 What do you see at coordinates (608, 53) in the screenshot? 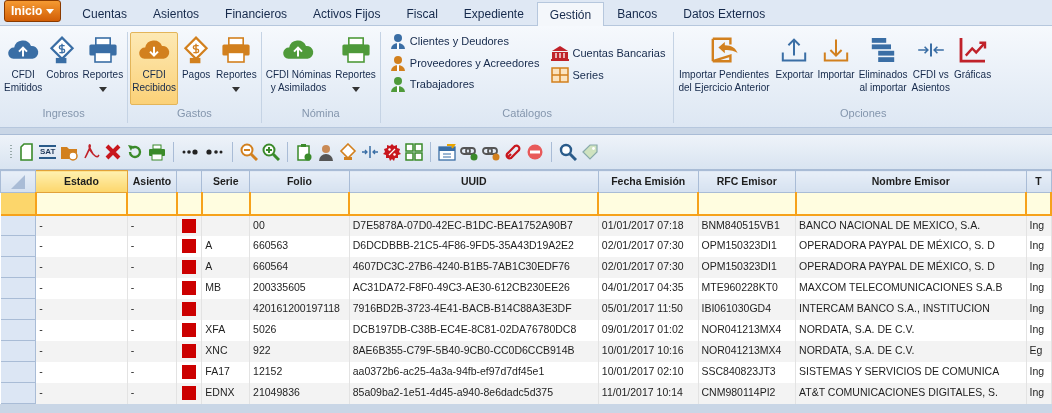
I see `ribbon-small-button: Cuentas Bancarias` at bounding box center [608, 53].